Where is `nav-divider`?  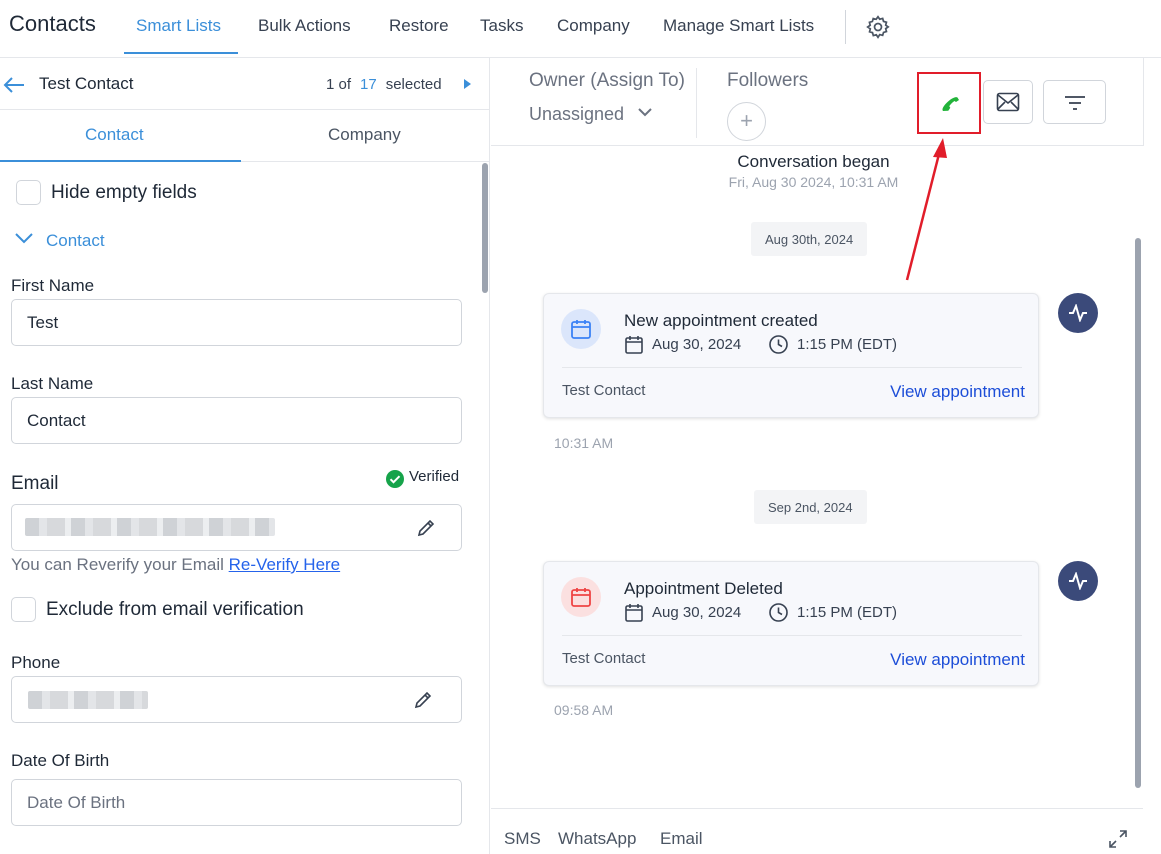 nav-divider is located at coordinates (845, 27).